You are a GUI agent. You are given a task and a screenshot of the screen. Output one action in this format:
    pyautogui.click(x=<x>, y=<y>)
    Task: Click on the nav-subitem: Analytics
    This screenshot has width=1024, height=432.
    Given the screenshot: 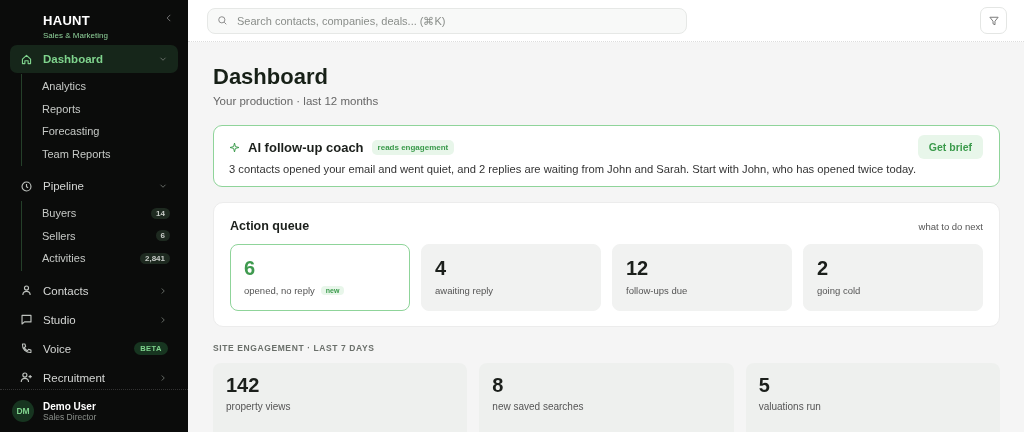 What is the action you would take?
    pyautogui.click(x=110, y=86)
    